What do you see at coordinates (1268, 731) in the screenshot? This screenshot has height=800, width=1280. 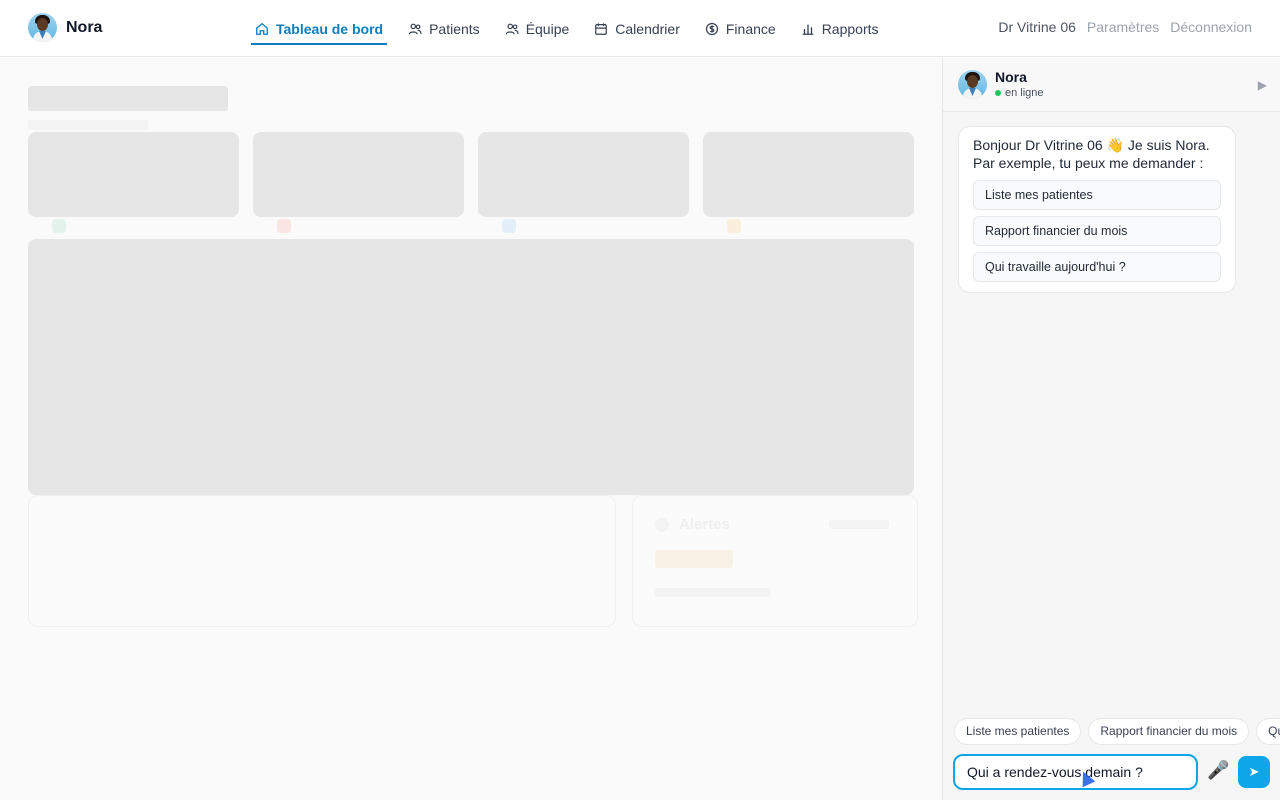 I see `quick-chip: Qui travaille aujourd'hui ?` at bounding box center [1268, 731].